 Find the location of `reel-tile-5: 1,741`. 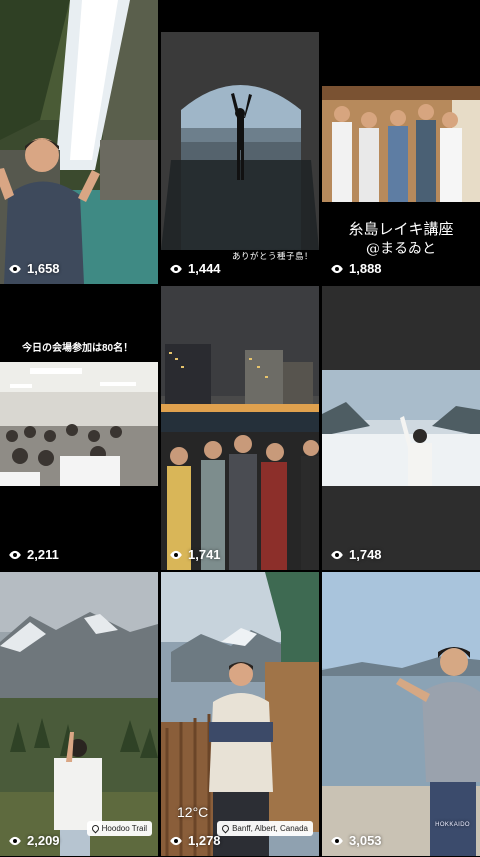

reel-tile-5: 1,741 is located at coordinates (240, 428).